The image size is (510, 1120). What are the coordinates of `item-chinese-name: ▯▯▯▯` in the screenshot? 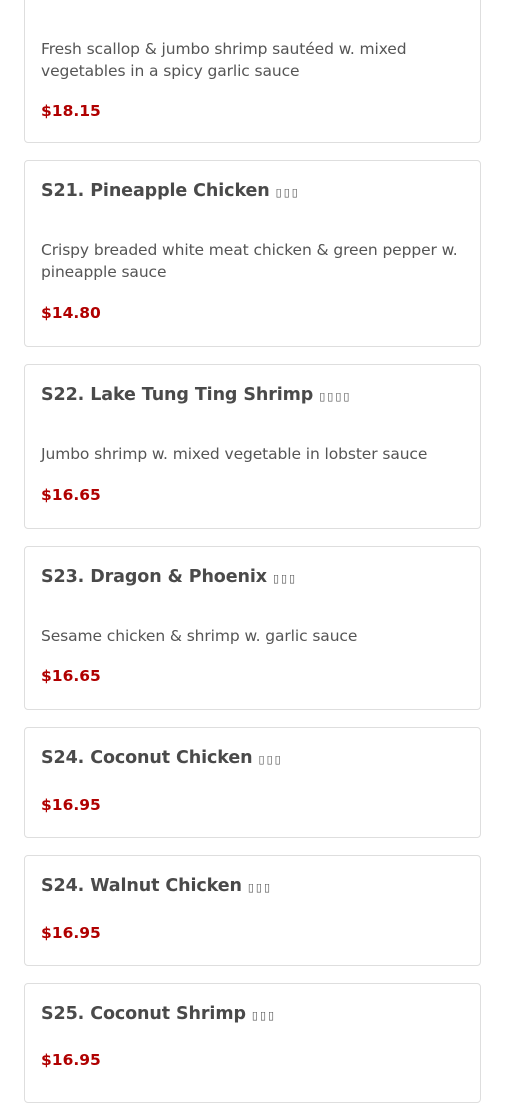 It's located at (335, 396).